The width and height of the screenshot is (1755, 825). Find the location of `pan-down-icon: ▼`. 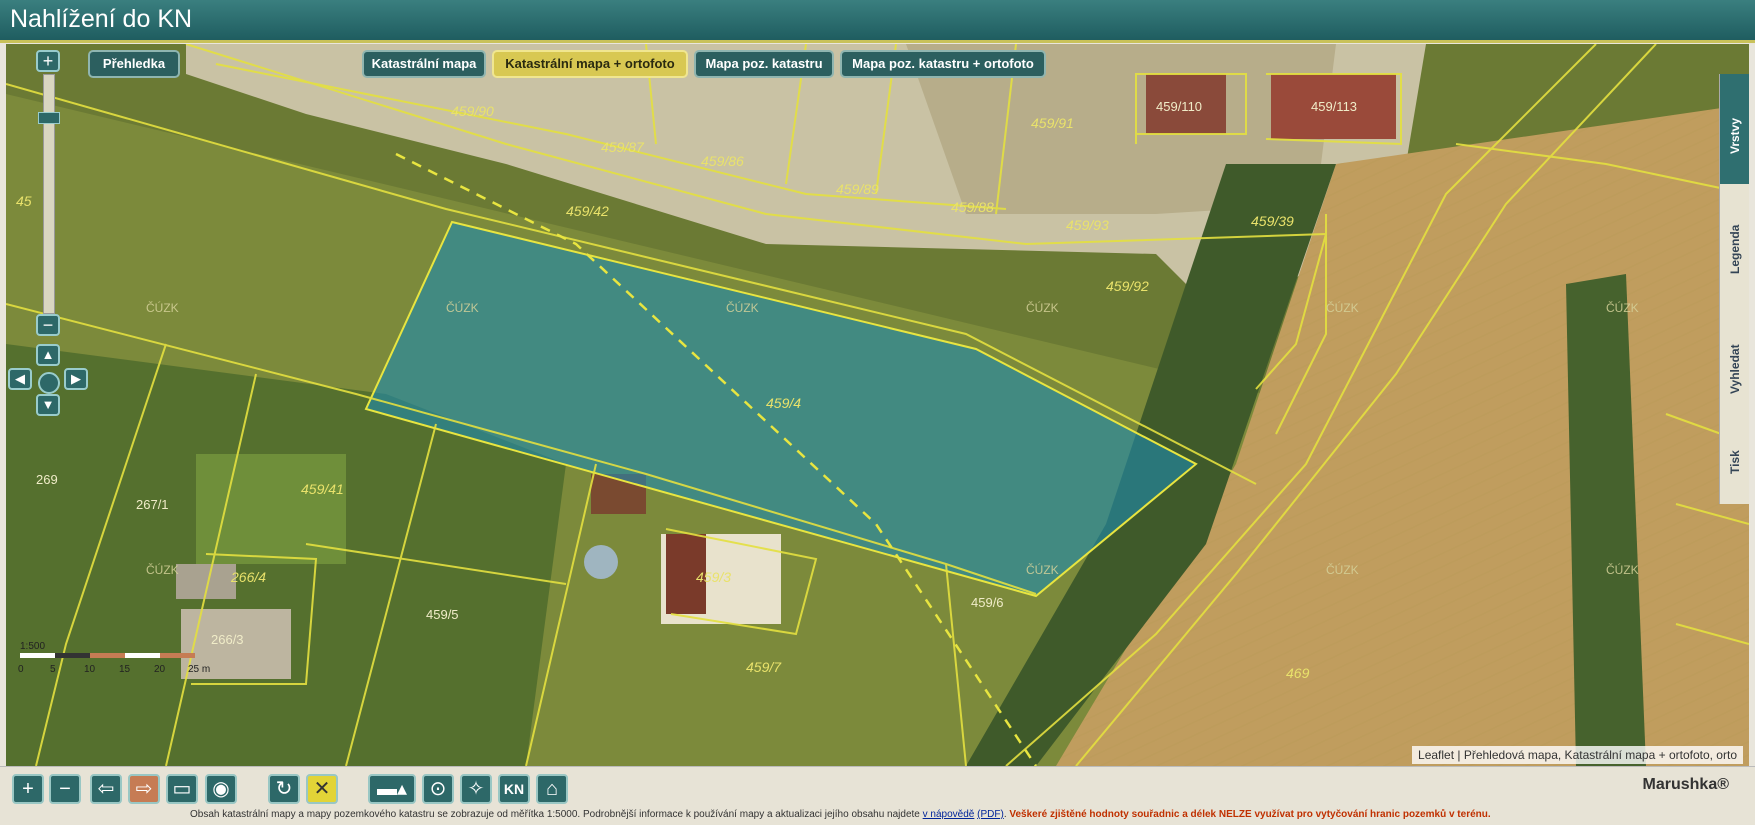

pan-down-icon: ▼ is located at coordinates (48, 405).